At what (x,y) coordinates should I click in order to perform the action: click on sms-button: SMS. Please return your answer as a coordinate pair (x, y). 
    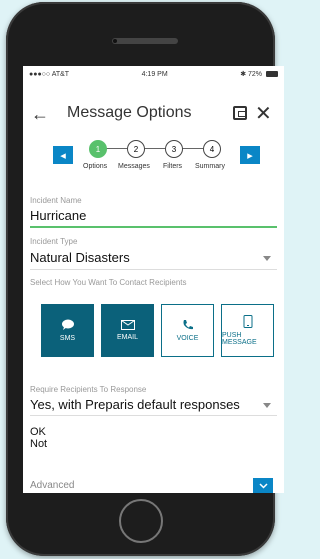
    Looking at the image, I should click on (67, 330).